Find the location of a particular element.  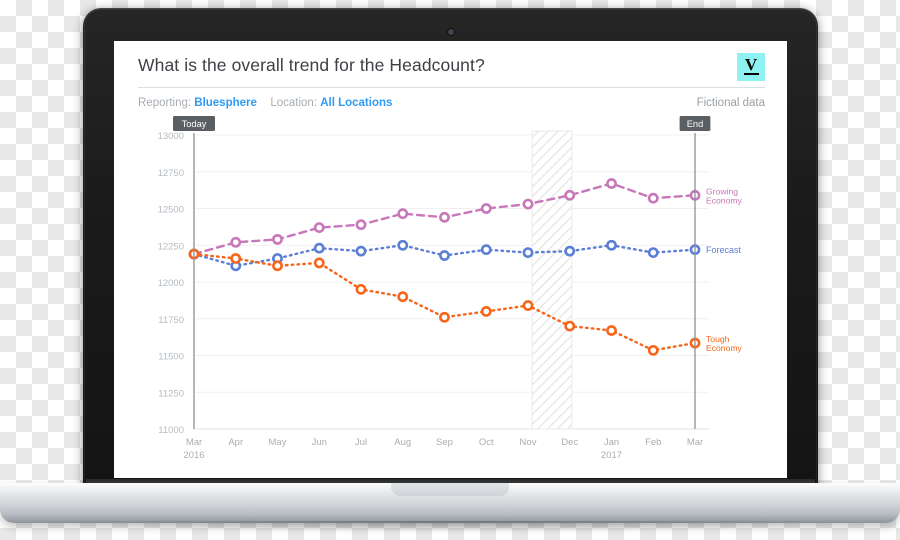

y-axis-tick-label: 12000 is located at coordinates (171, 283).